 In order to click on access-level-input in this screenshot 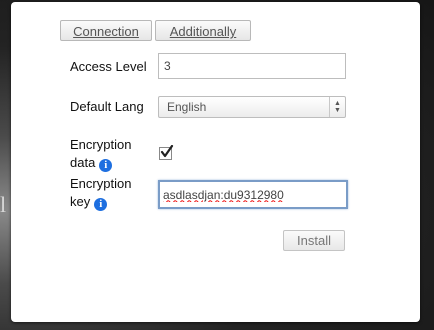, I will do `click(252, 66)`.